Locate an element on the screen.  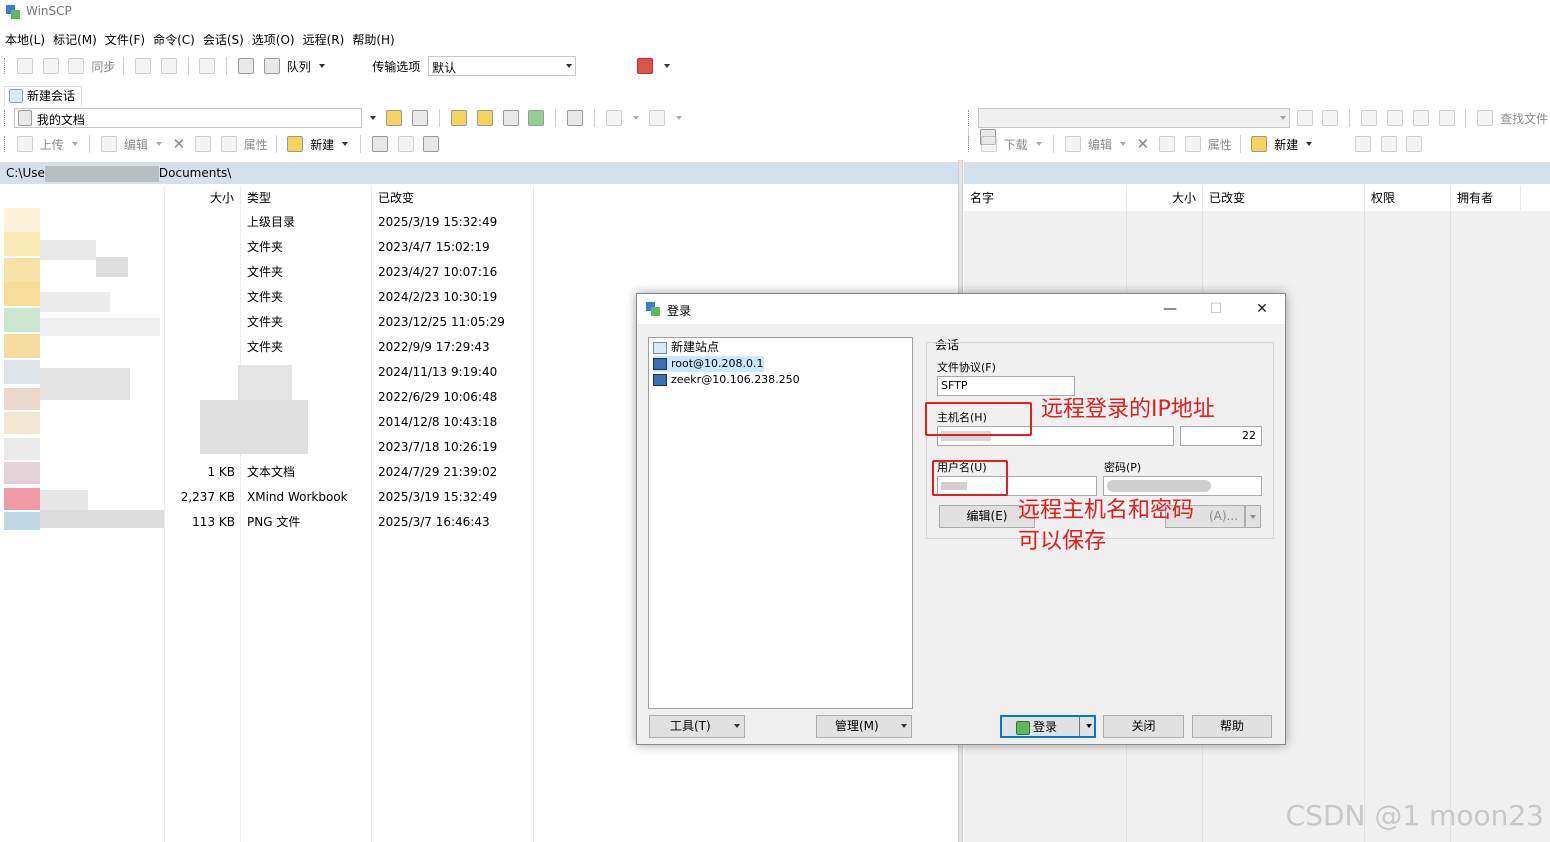
session-connect-icon is located at coordinates (644, 66).